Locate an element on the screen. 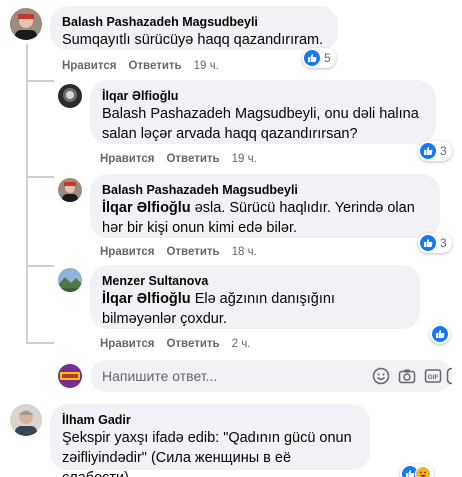  timestamp: 18 ч. is located at coordinates (244, 252).